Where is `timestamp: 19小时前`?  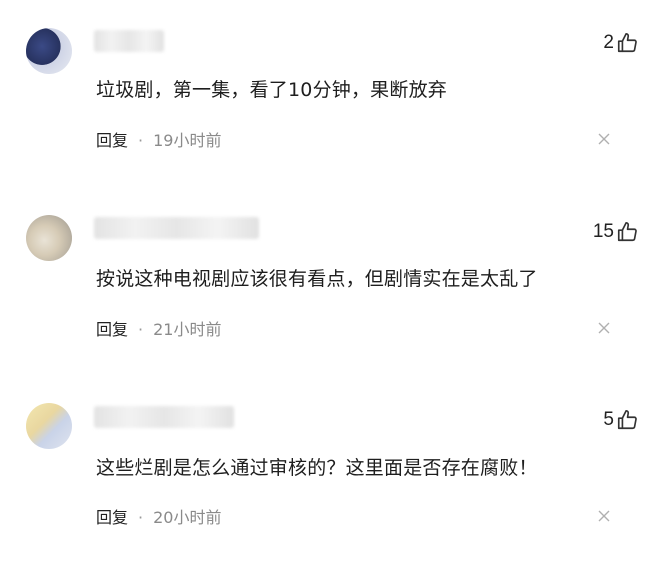 timestamp: 19小时前 is located at coordinates (187, 140).